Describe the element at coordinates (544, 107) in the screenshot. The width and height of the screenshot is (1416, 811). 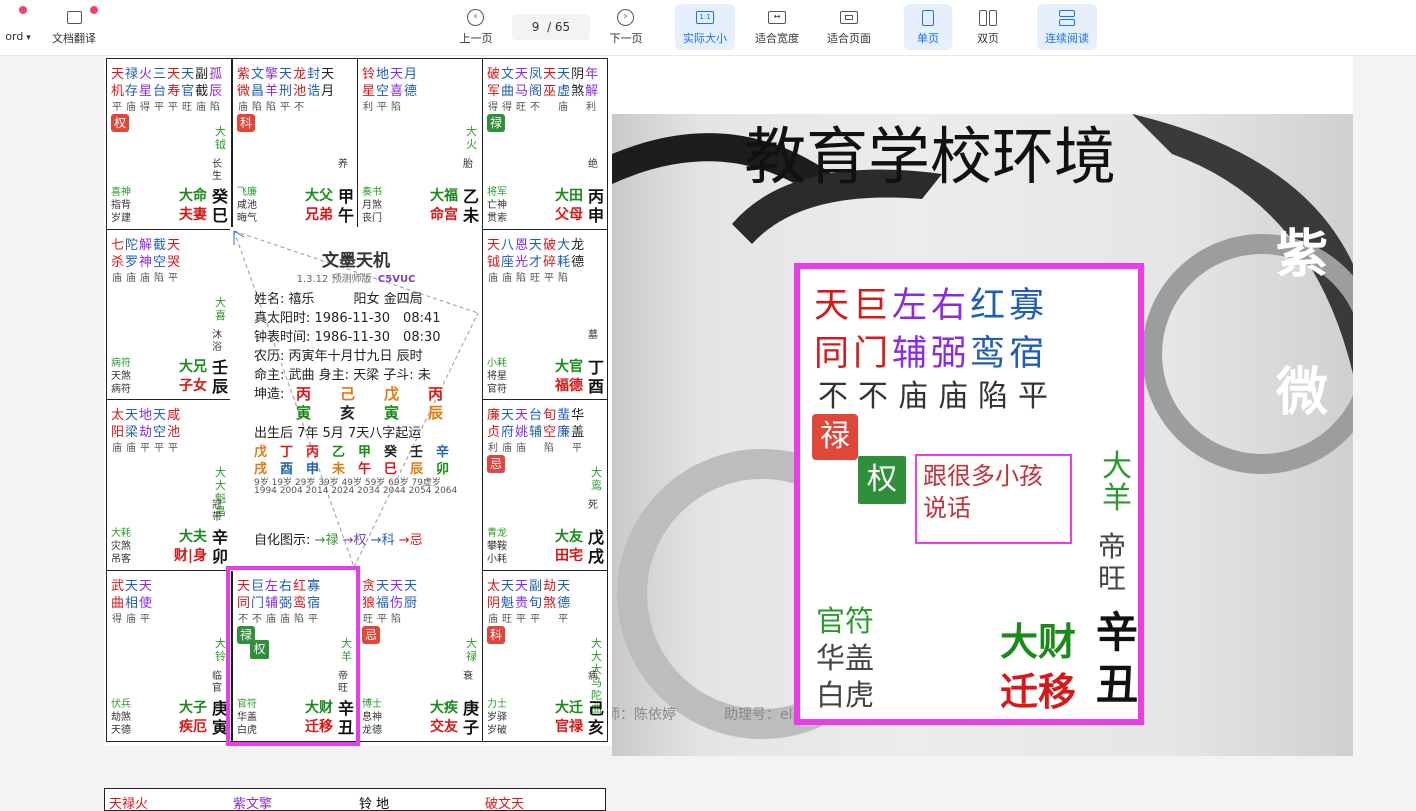
I see `star-brightness: 得得旺不 庙 利` at that location.